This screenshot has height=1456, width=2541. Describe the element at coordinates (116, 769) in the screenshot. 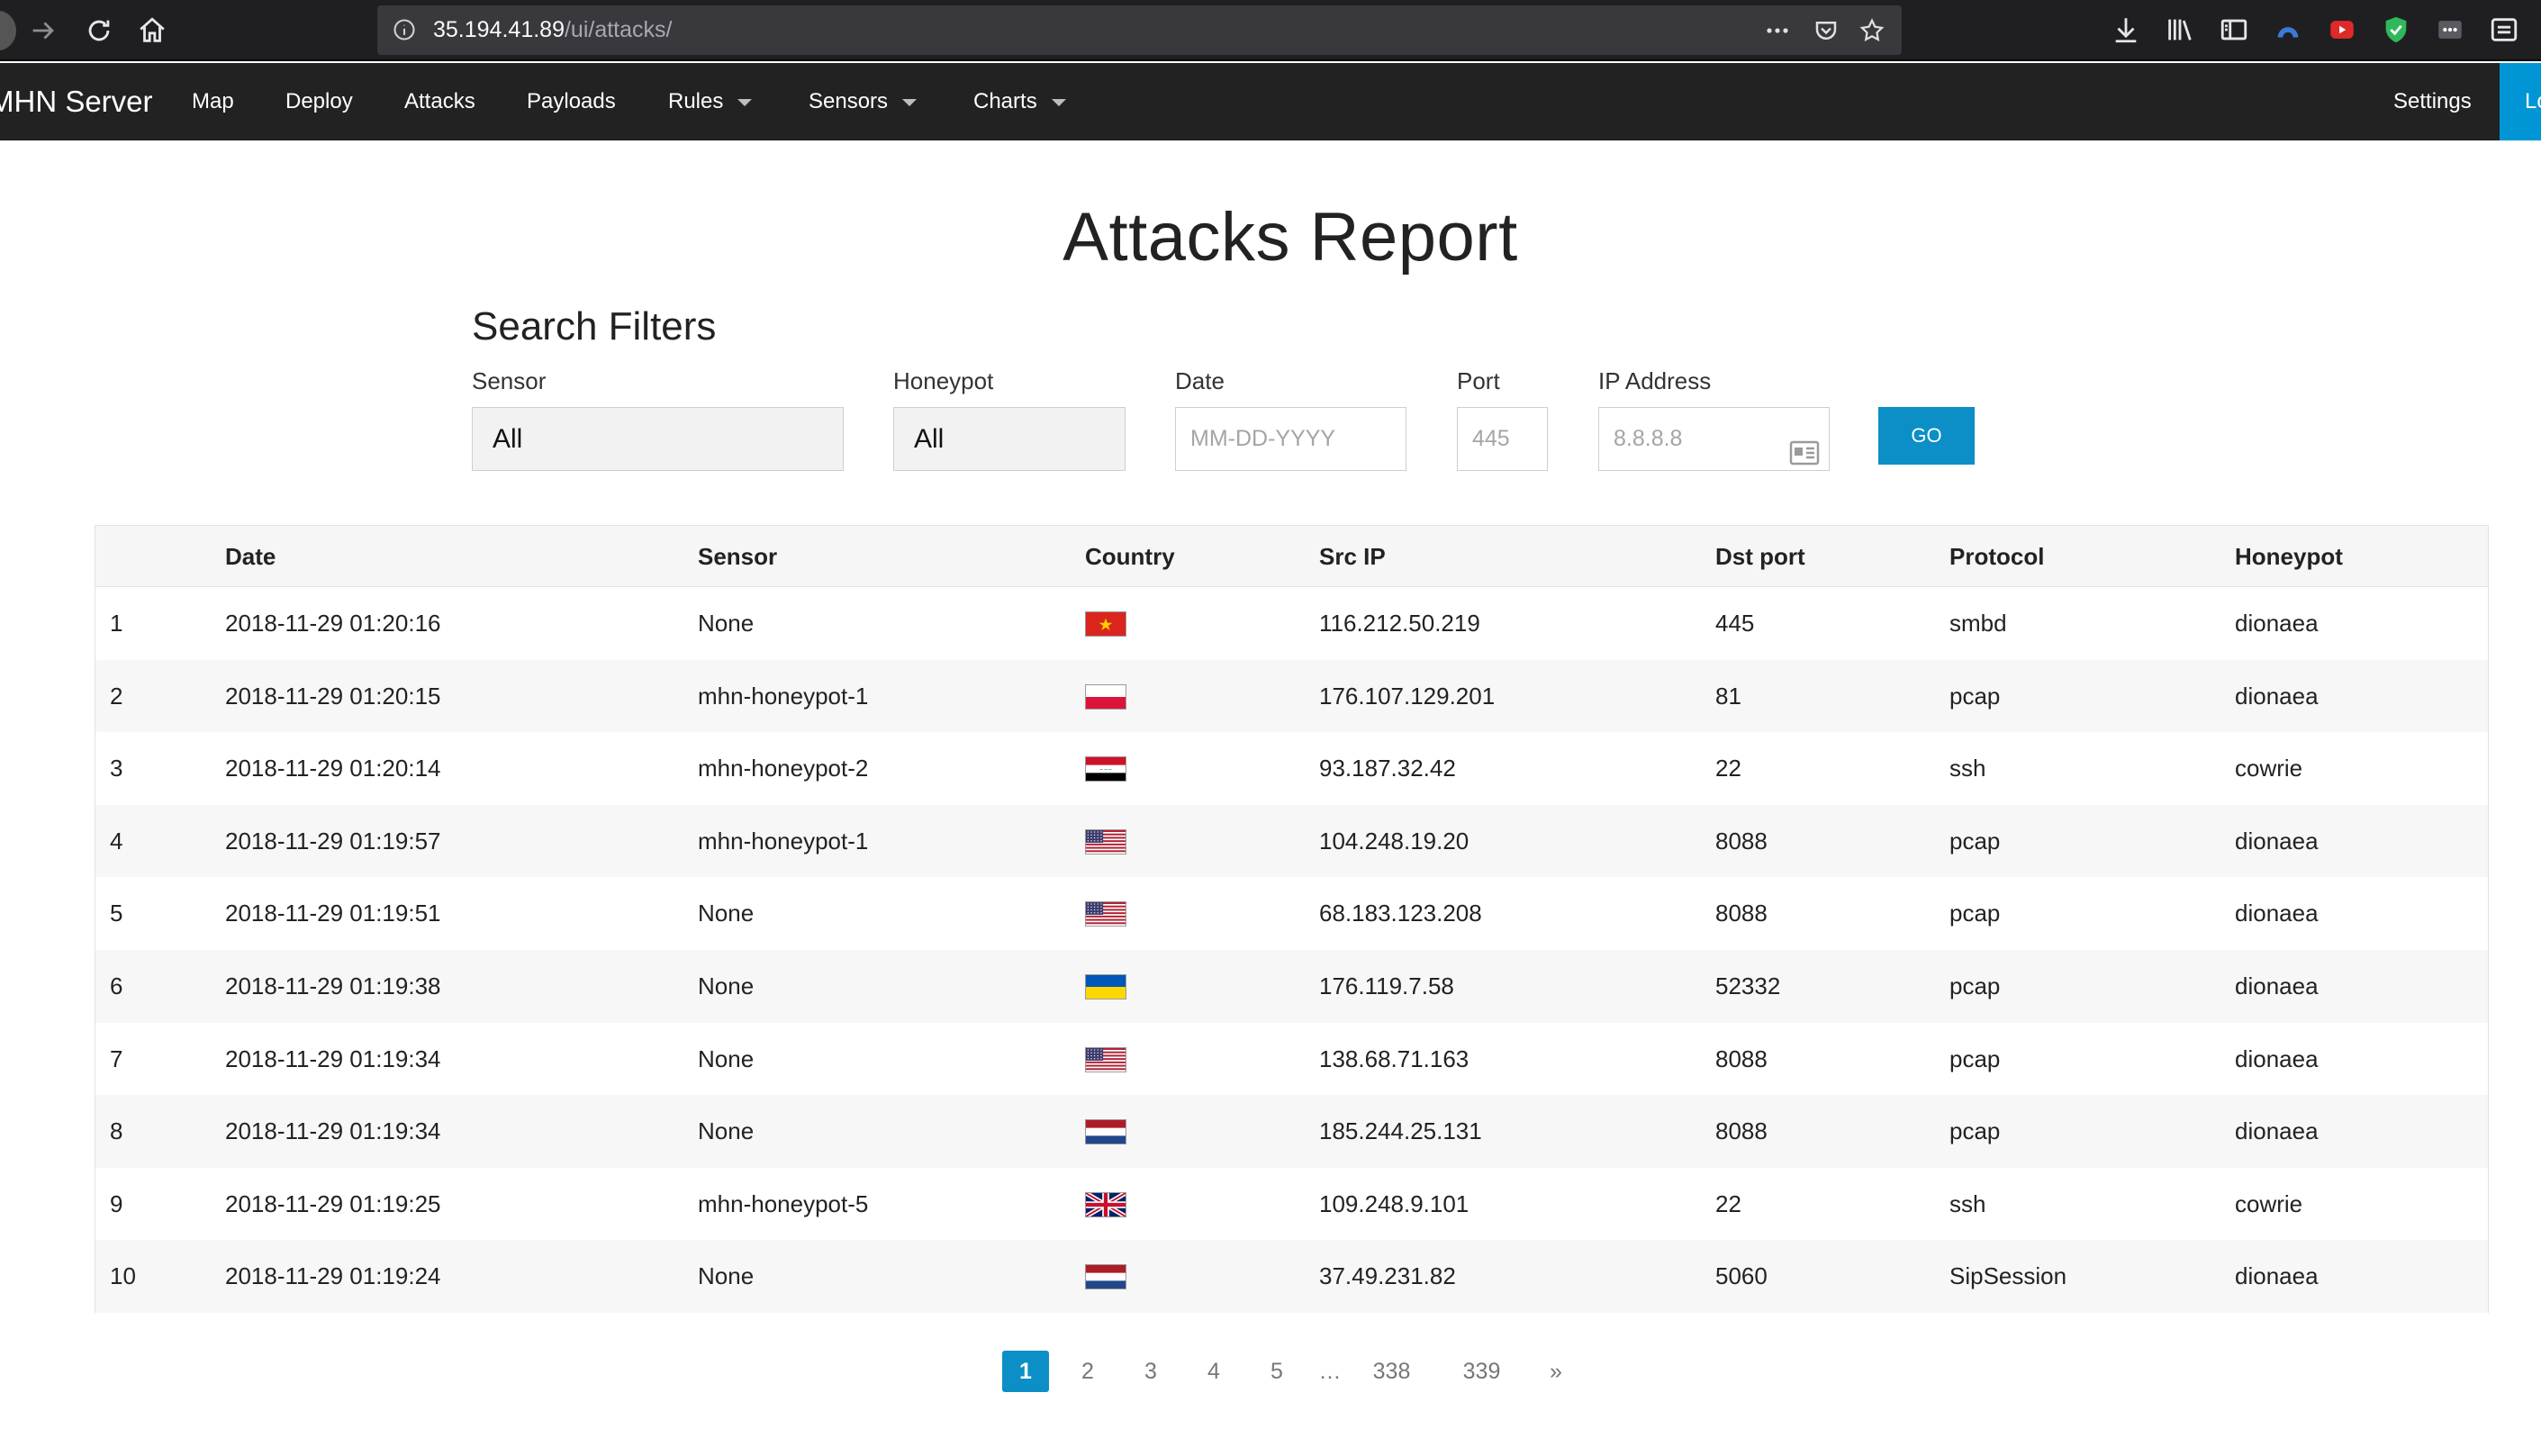

I see `cell-n: 3` at that location.